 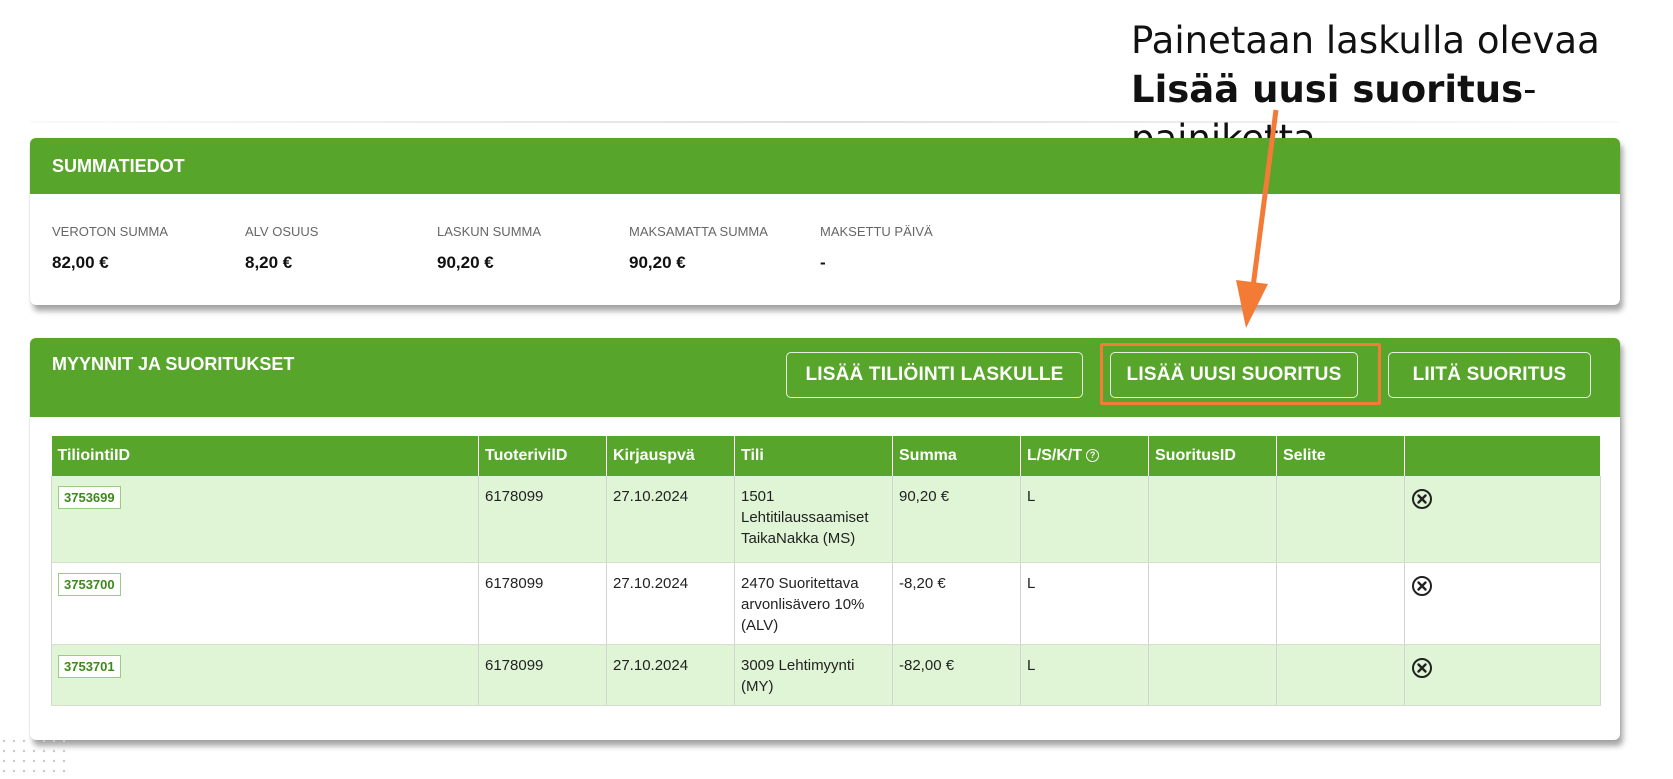 I want to click on arrow-icon, so click(x=1257, y=218).